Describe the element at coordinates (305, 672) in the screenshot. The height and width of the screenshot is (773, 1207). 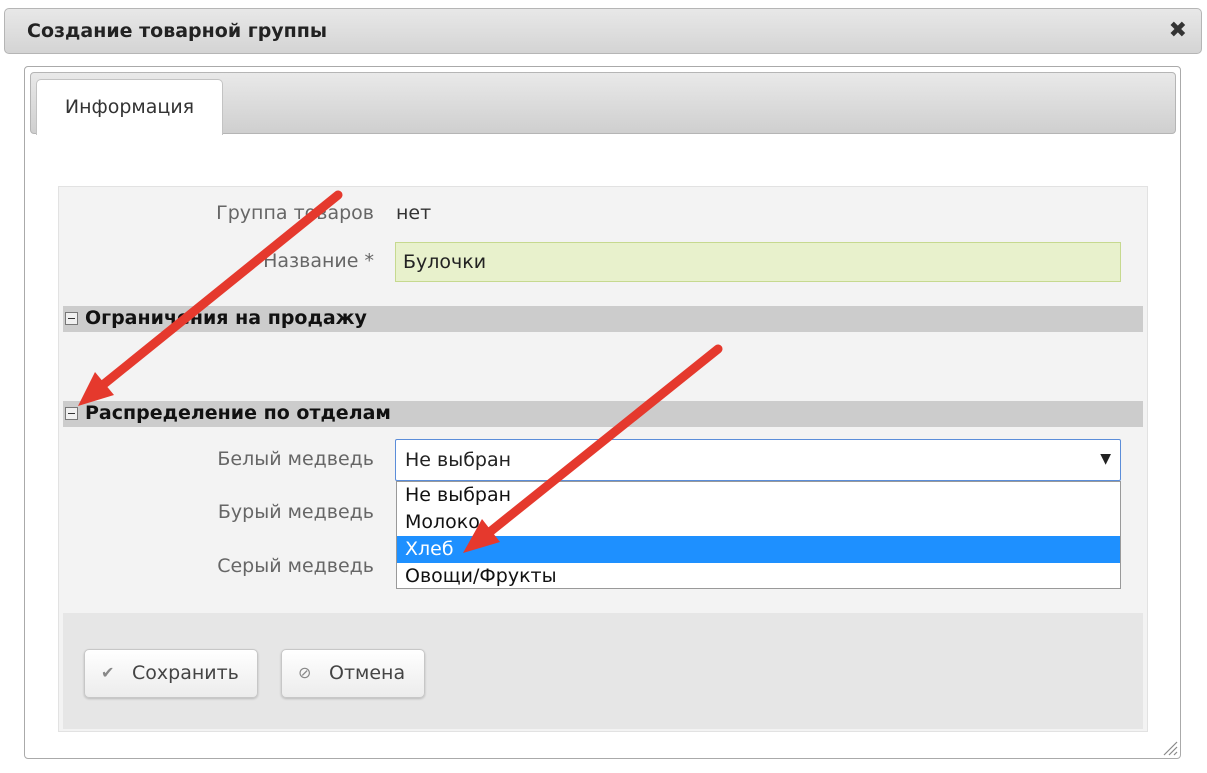
I see `ban-icon: ⊘` at that location.